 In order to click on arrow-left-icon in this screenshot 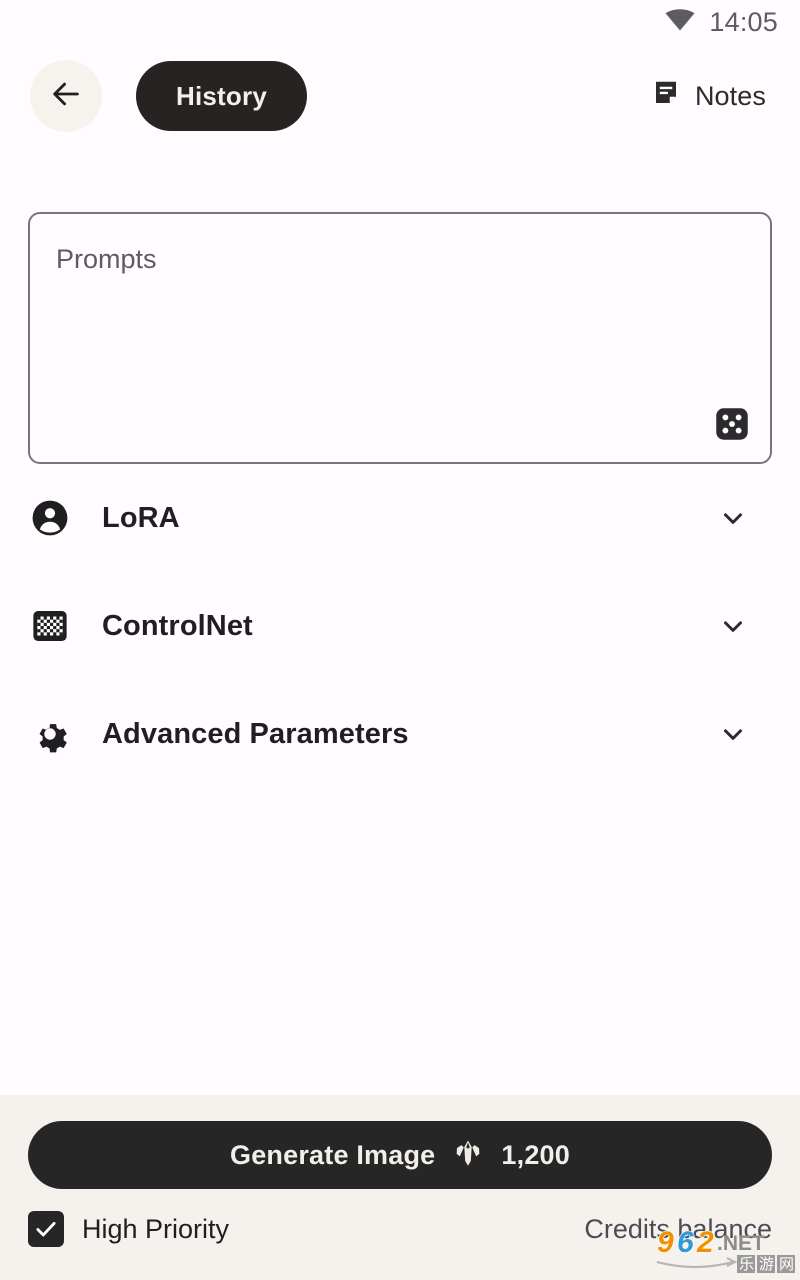, I will do `click(66, 96)`.